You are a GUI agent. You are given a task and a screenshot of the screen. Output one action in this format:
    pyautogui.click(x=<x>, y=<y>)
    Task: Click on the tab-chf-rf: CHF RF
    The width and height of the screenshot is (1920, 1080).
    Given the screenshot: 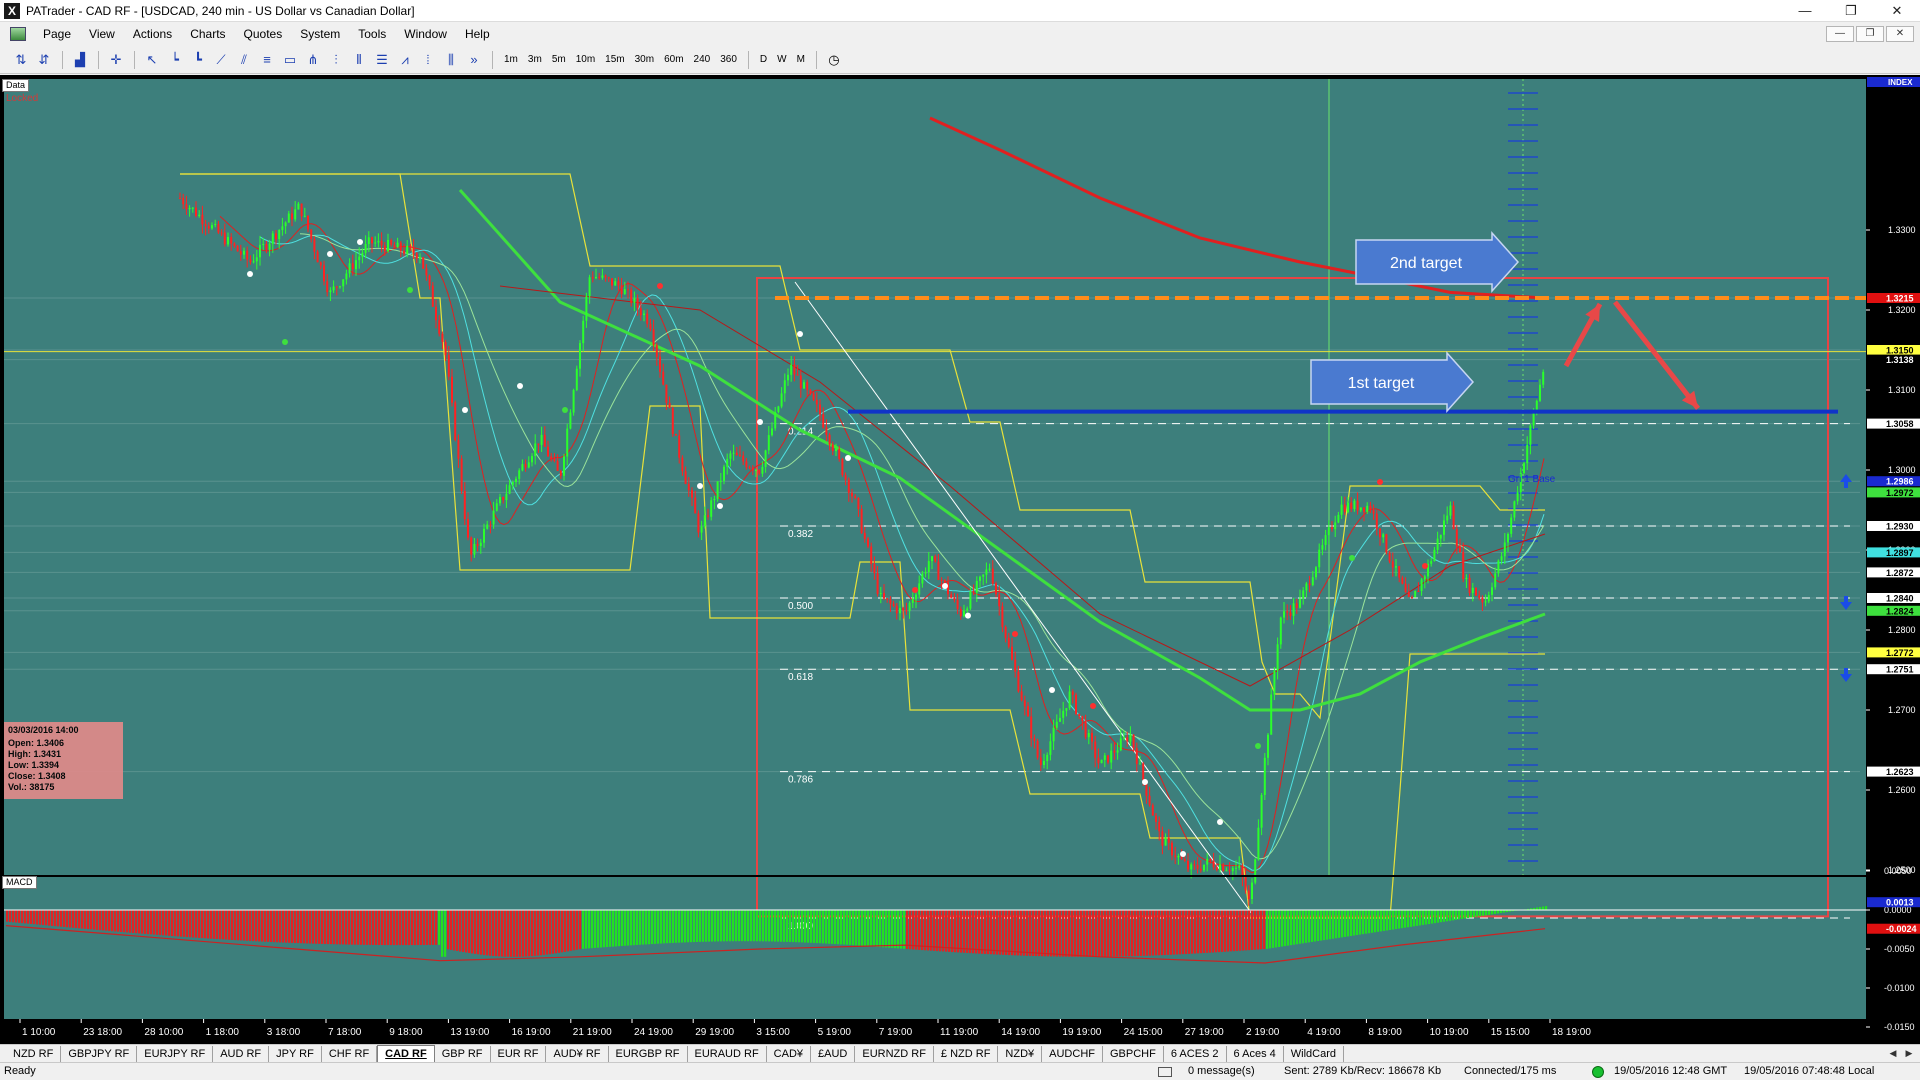 What is the action you would take?
    pyautogui.click(x=350, y=1053)
    